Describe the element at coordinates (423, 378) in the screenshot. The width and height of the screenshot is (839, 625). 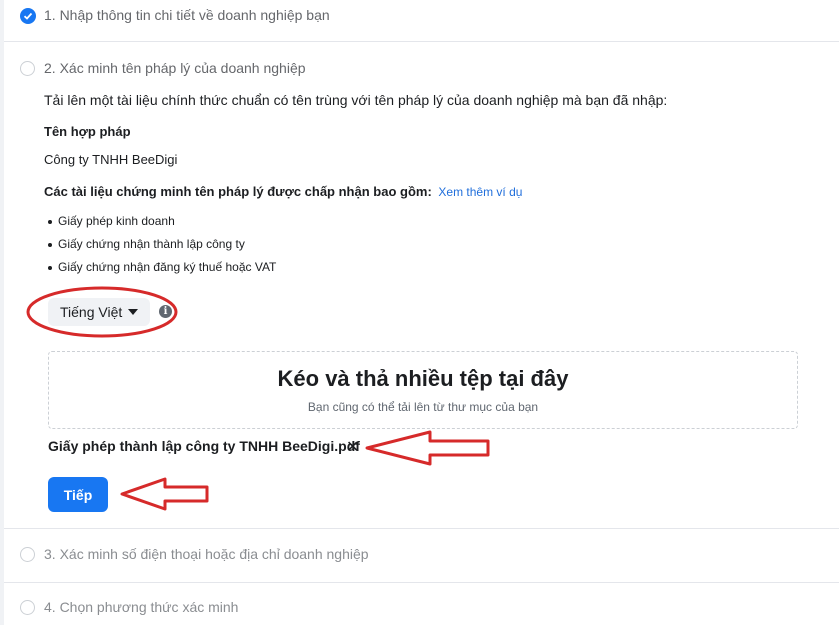
I see `dropzone-title: Kéo và thả nhiều tệp tại đây` at that location.